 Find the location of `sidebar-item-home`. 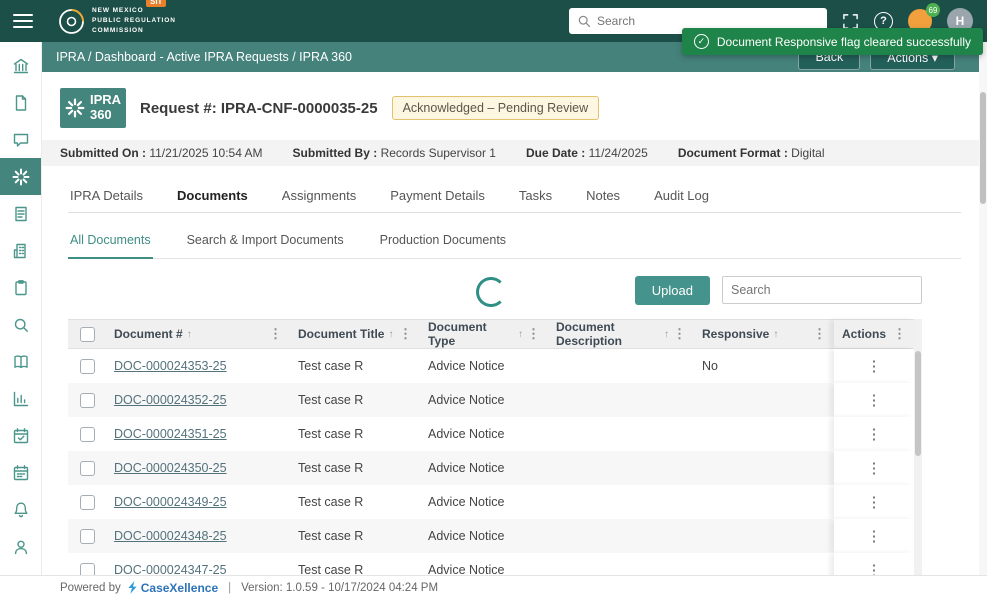

sidebar-item-home is located at coordinates (20, 65).